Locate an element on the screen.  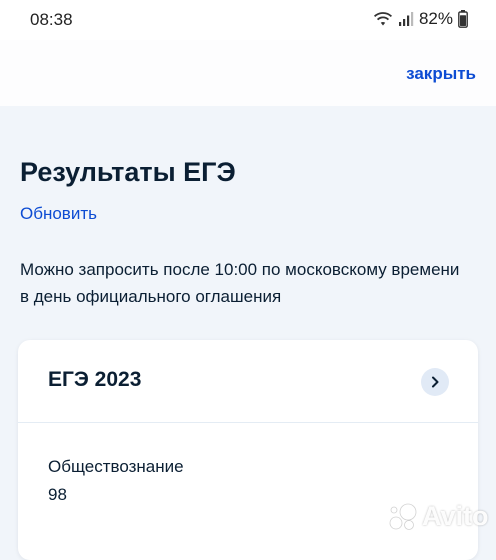
modal-header: закрыть is located at coordinates (248, 73).